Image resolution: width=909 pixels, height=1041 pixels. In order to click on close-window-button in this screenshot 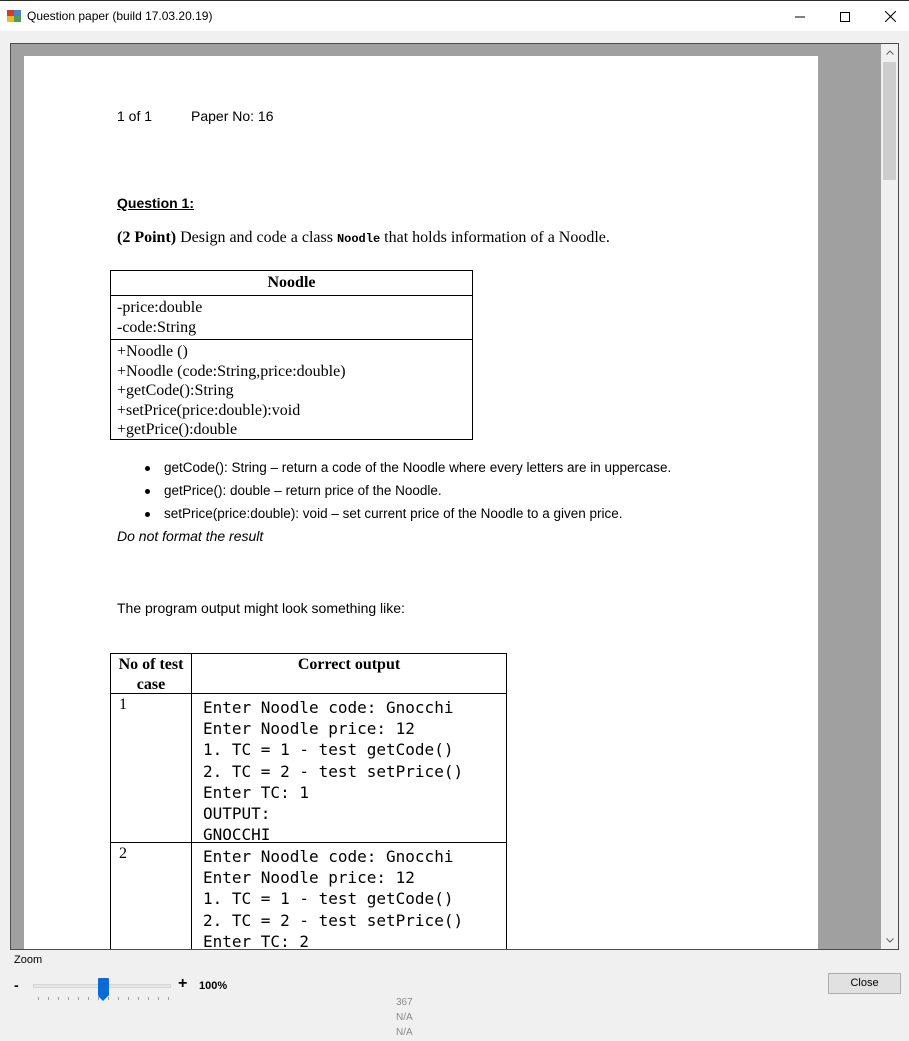, I will do `click(888, 16)`.